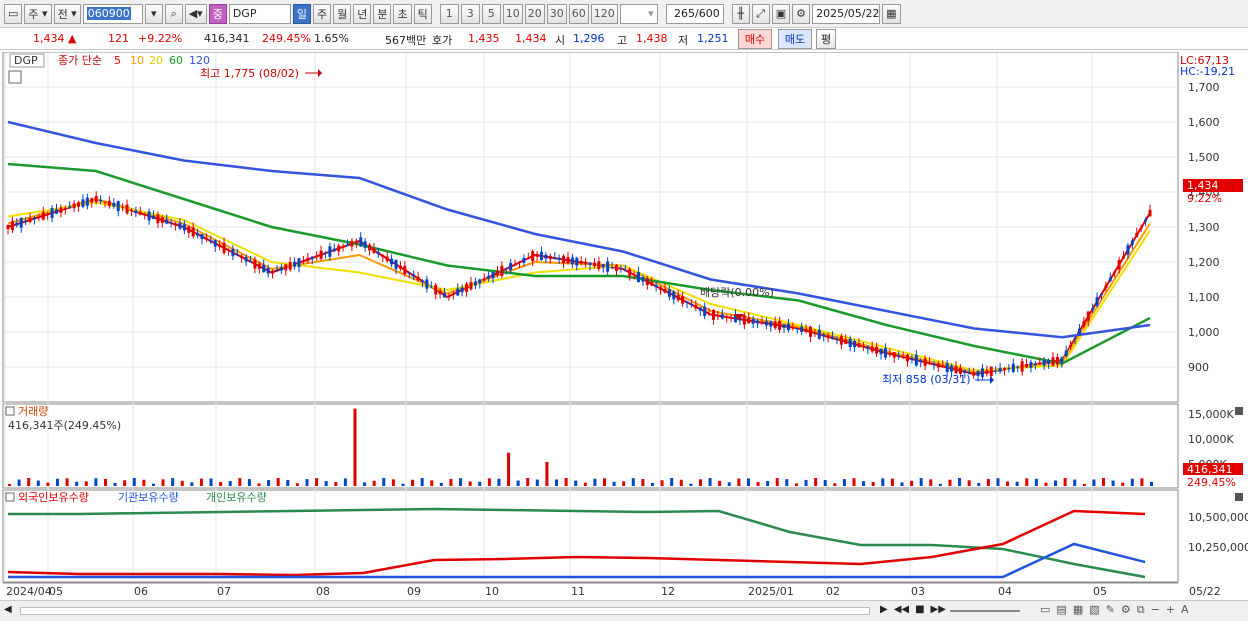  What do you see at coordinates (884, 609) in the screenshot?
I see `play-icon: ▶` at bounding box center [884, 609].